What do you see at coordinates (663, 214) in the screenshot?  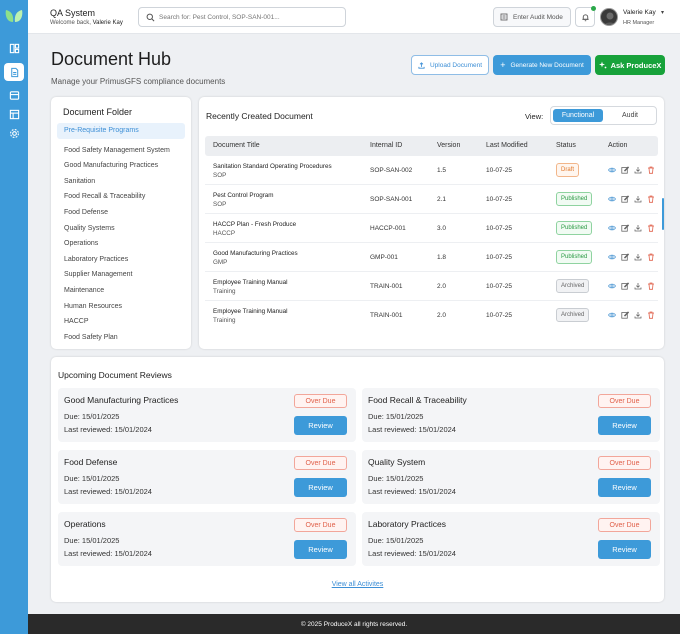 I see `table-scrollbar` at bounding box center [663, 214].